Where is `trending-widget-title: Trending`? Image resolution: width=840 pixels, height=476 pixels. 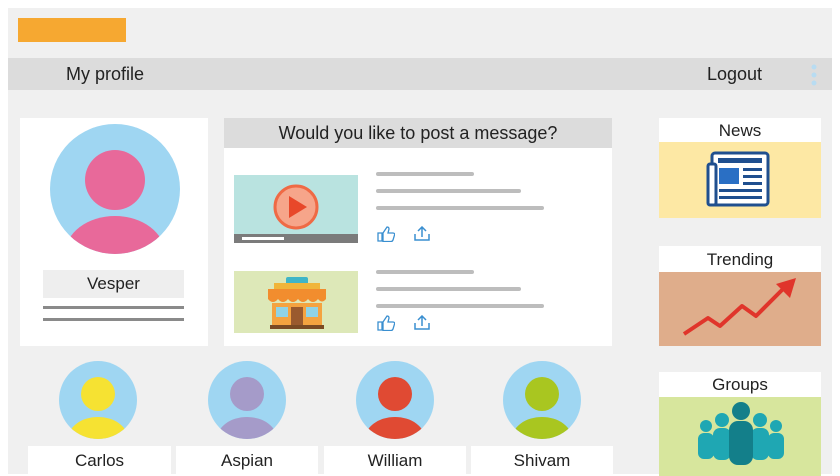 trending-widget-title: Trending is located at coordinates (740, 259).